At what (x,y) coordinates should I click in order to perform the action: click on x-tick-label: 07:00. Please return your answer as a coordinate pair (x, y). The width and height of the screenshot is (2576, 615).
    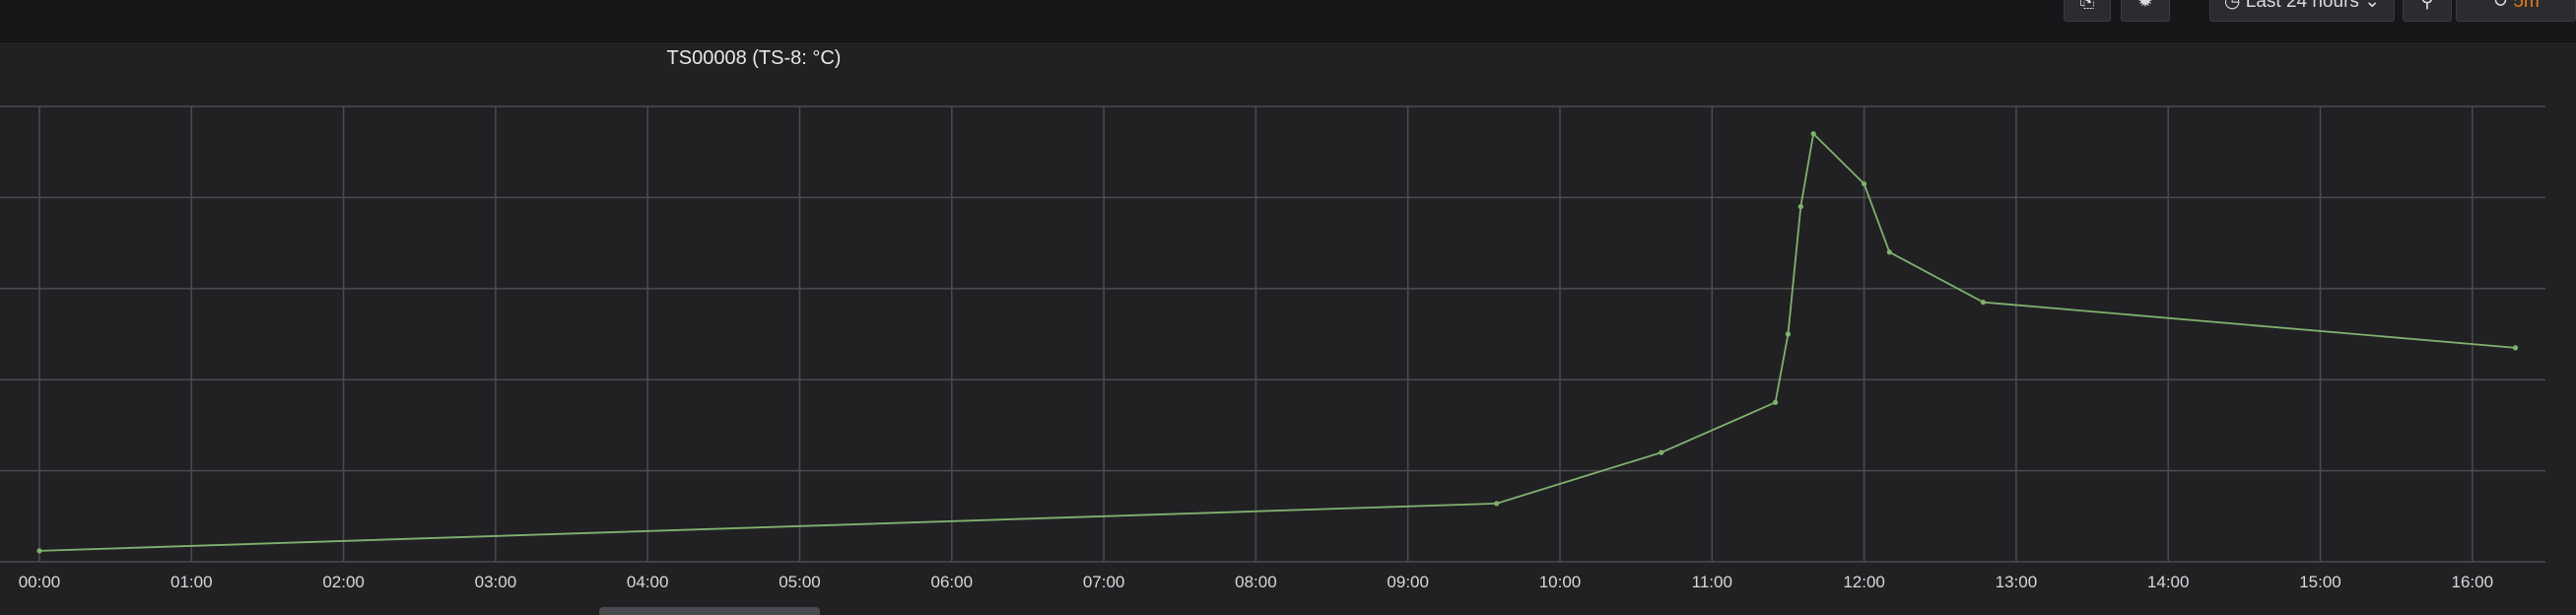
    Looking at the image, I should click on (1104, 582).